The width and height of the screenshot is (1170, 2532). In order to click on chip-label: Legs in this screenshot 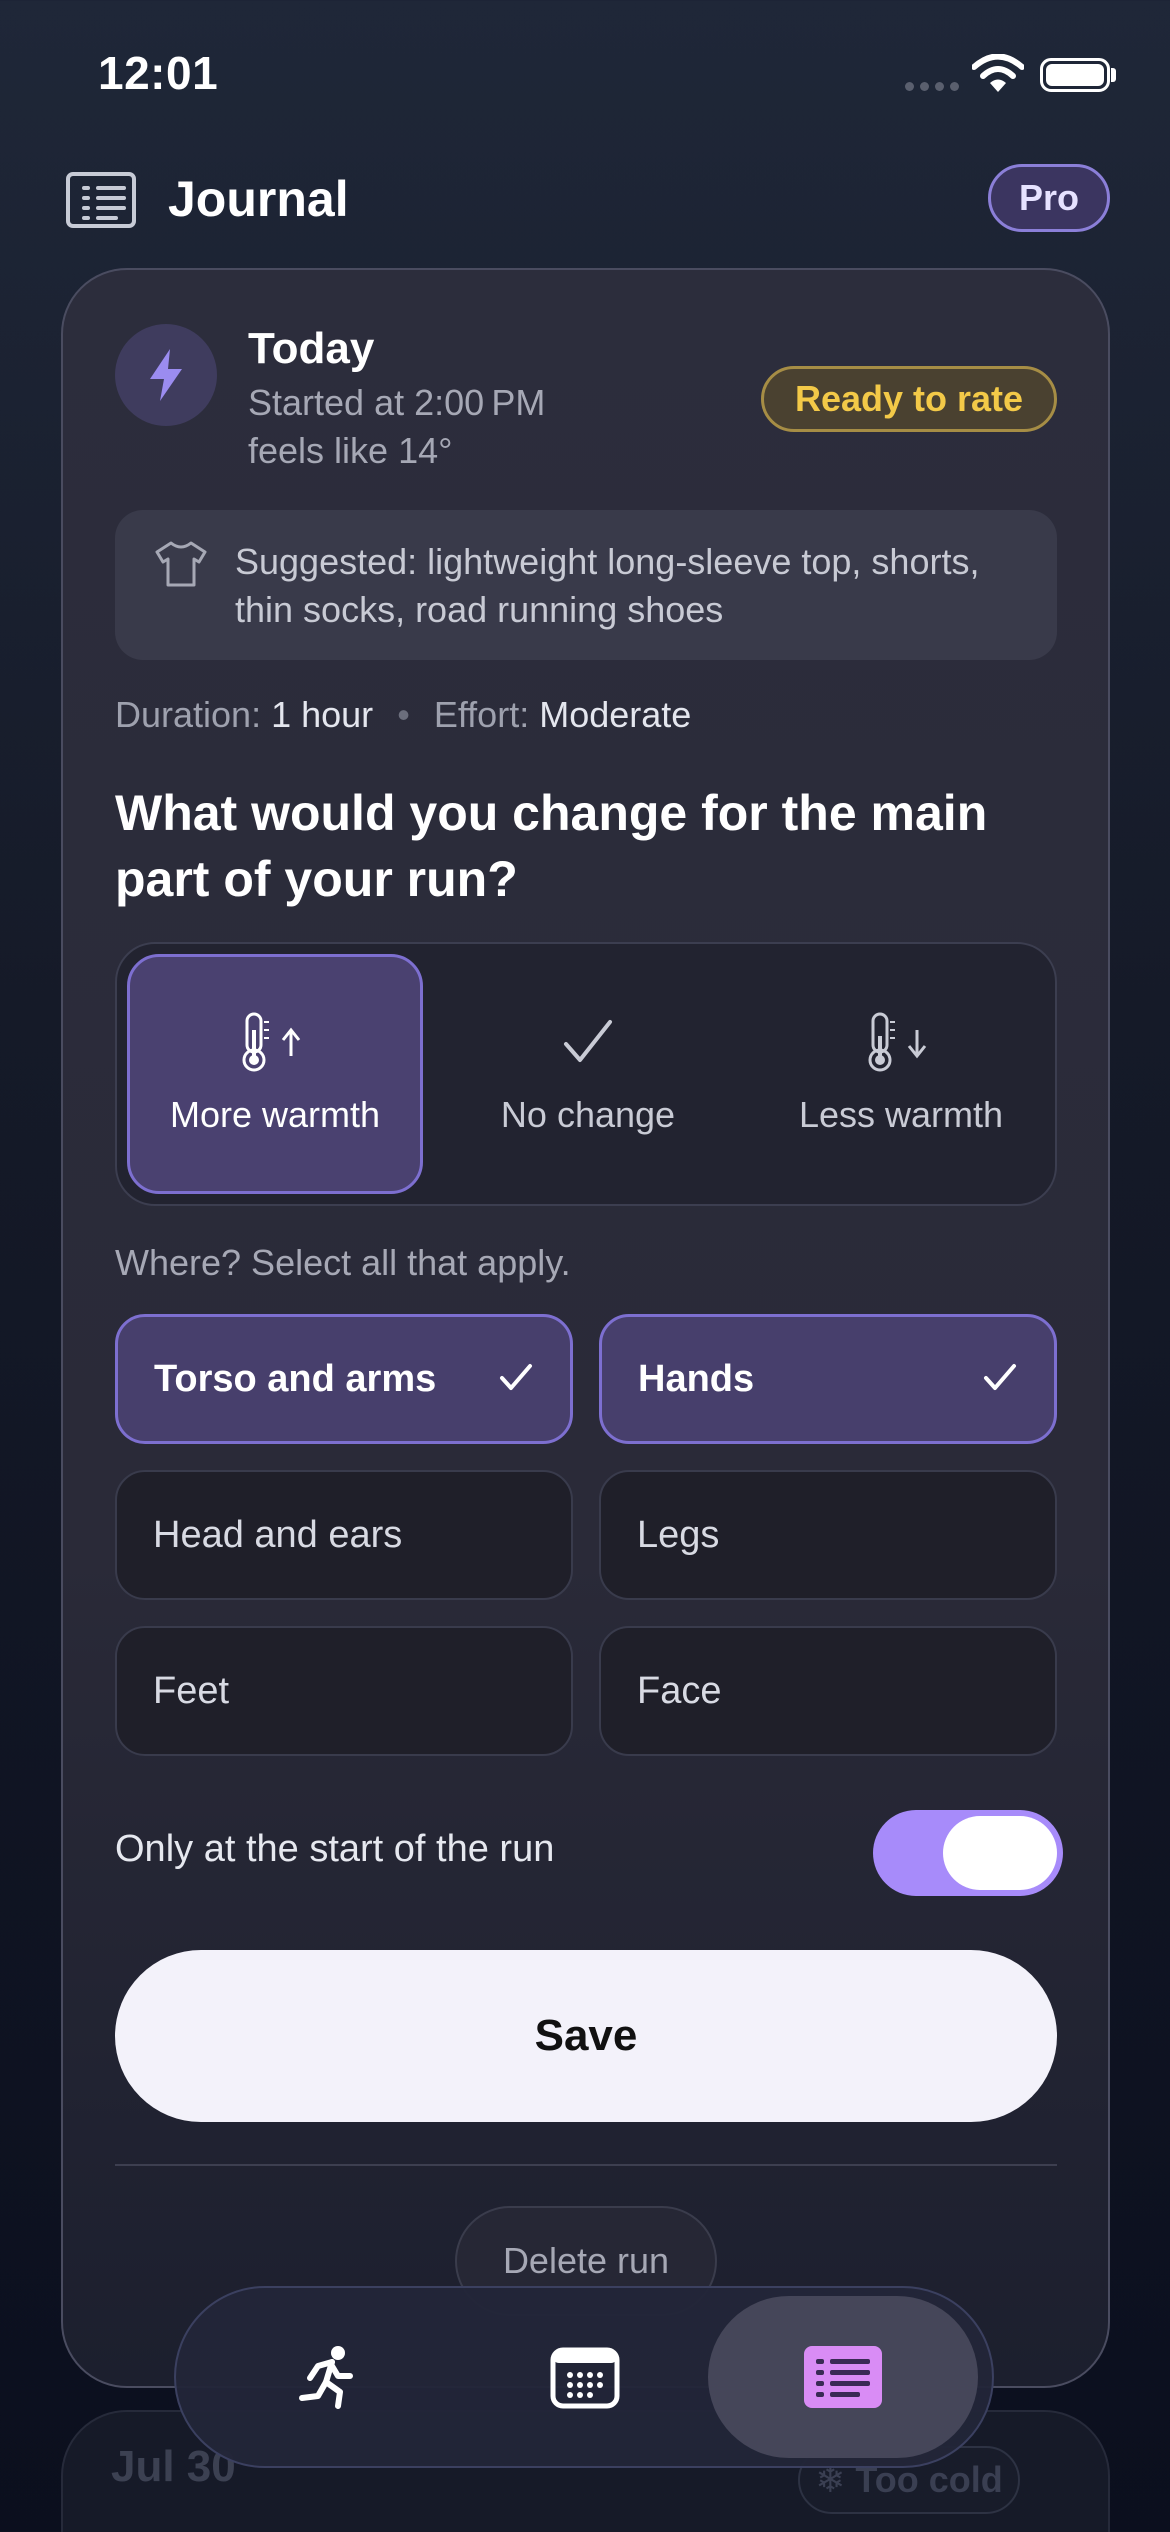, I will do `click(678, 1534)`.